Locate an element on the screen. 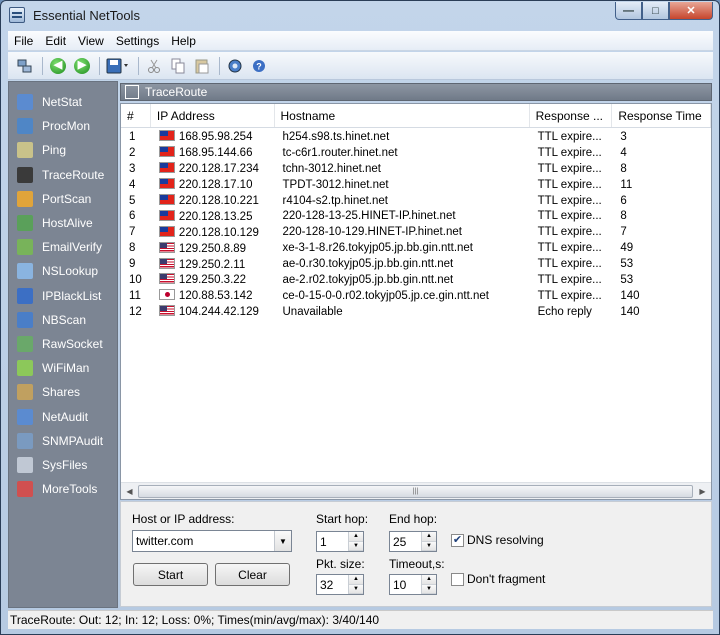 The image size is (720, 635). sidebar-item-label: PortScan is located at coordinates (67, 198).